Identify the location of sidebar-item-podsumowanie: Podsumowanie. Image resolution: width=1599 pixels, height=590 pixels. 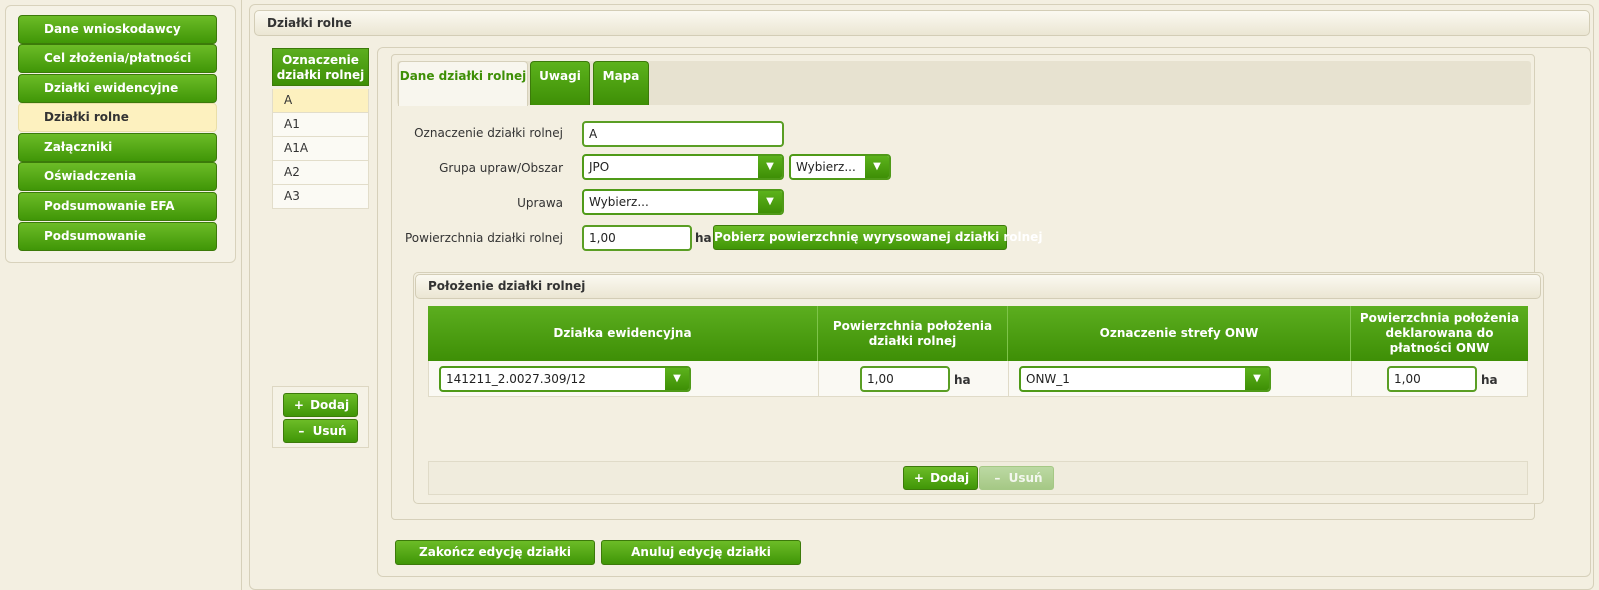
(117, 236).